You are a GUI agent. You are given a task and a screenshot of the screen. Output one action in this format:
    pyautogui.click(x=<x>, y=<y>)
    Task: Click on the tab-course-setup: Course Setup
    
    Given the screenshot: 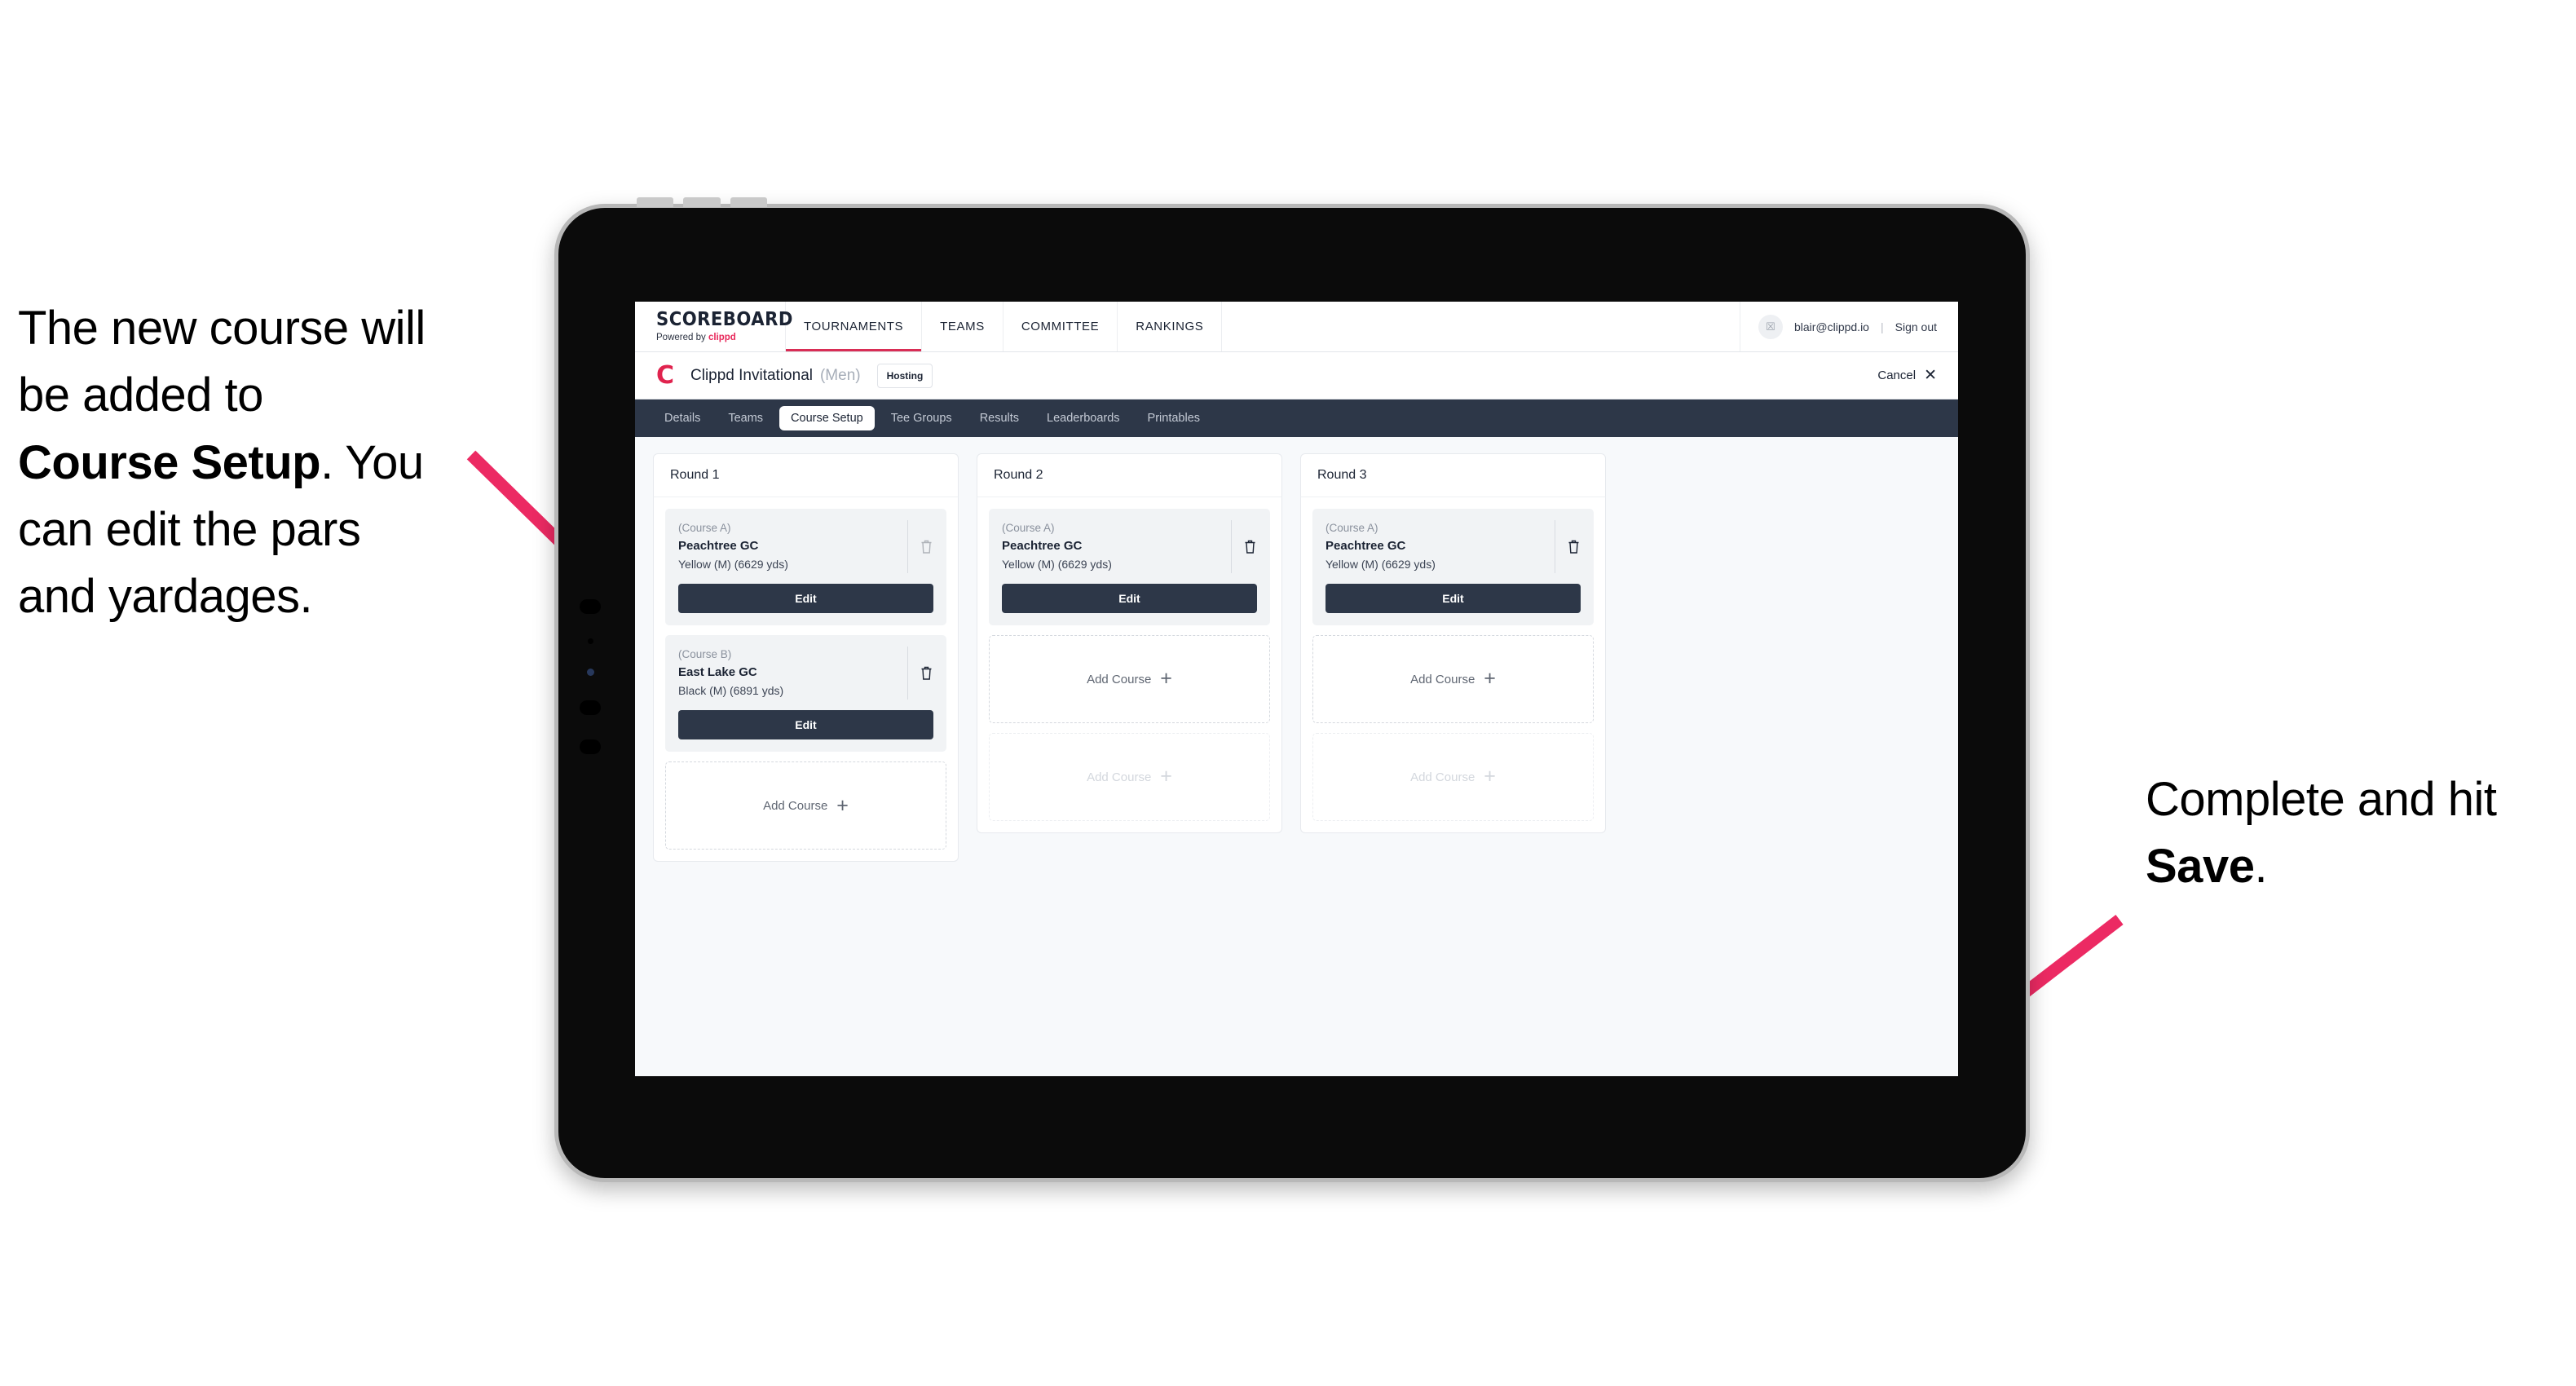 What is the action you would take?
    pyautogui.click(x=827, y=418)
    